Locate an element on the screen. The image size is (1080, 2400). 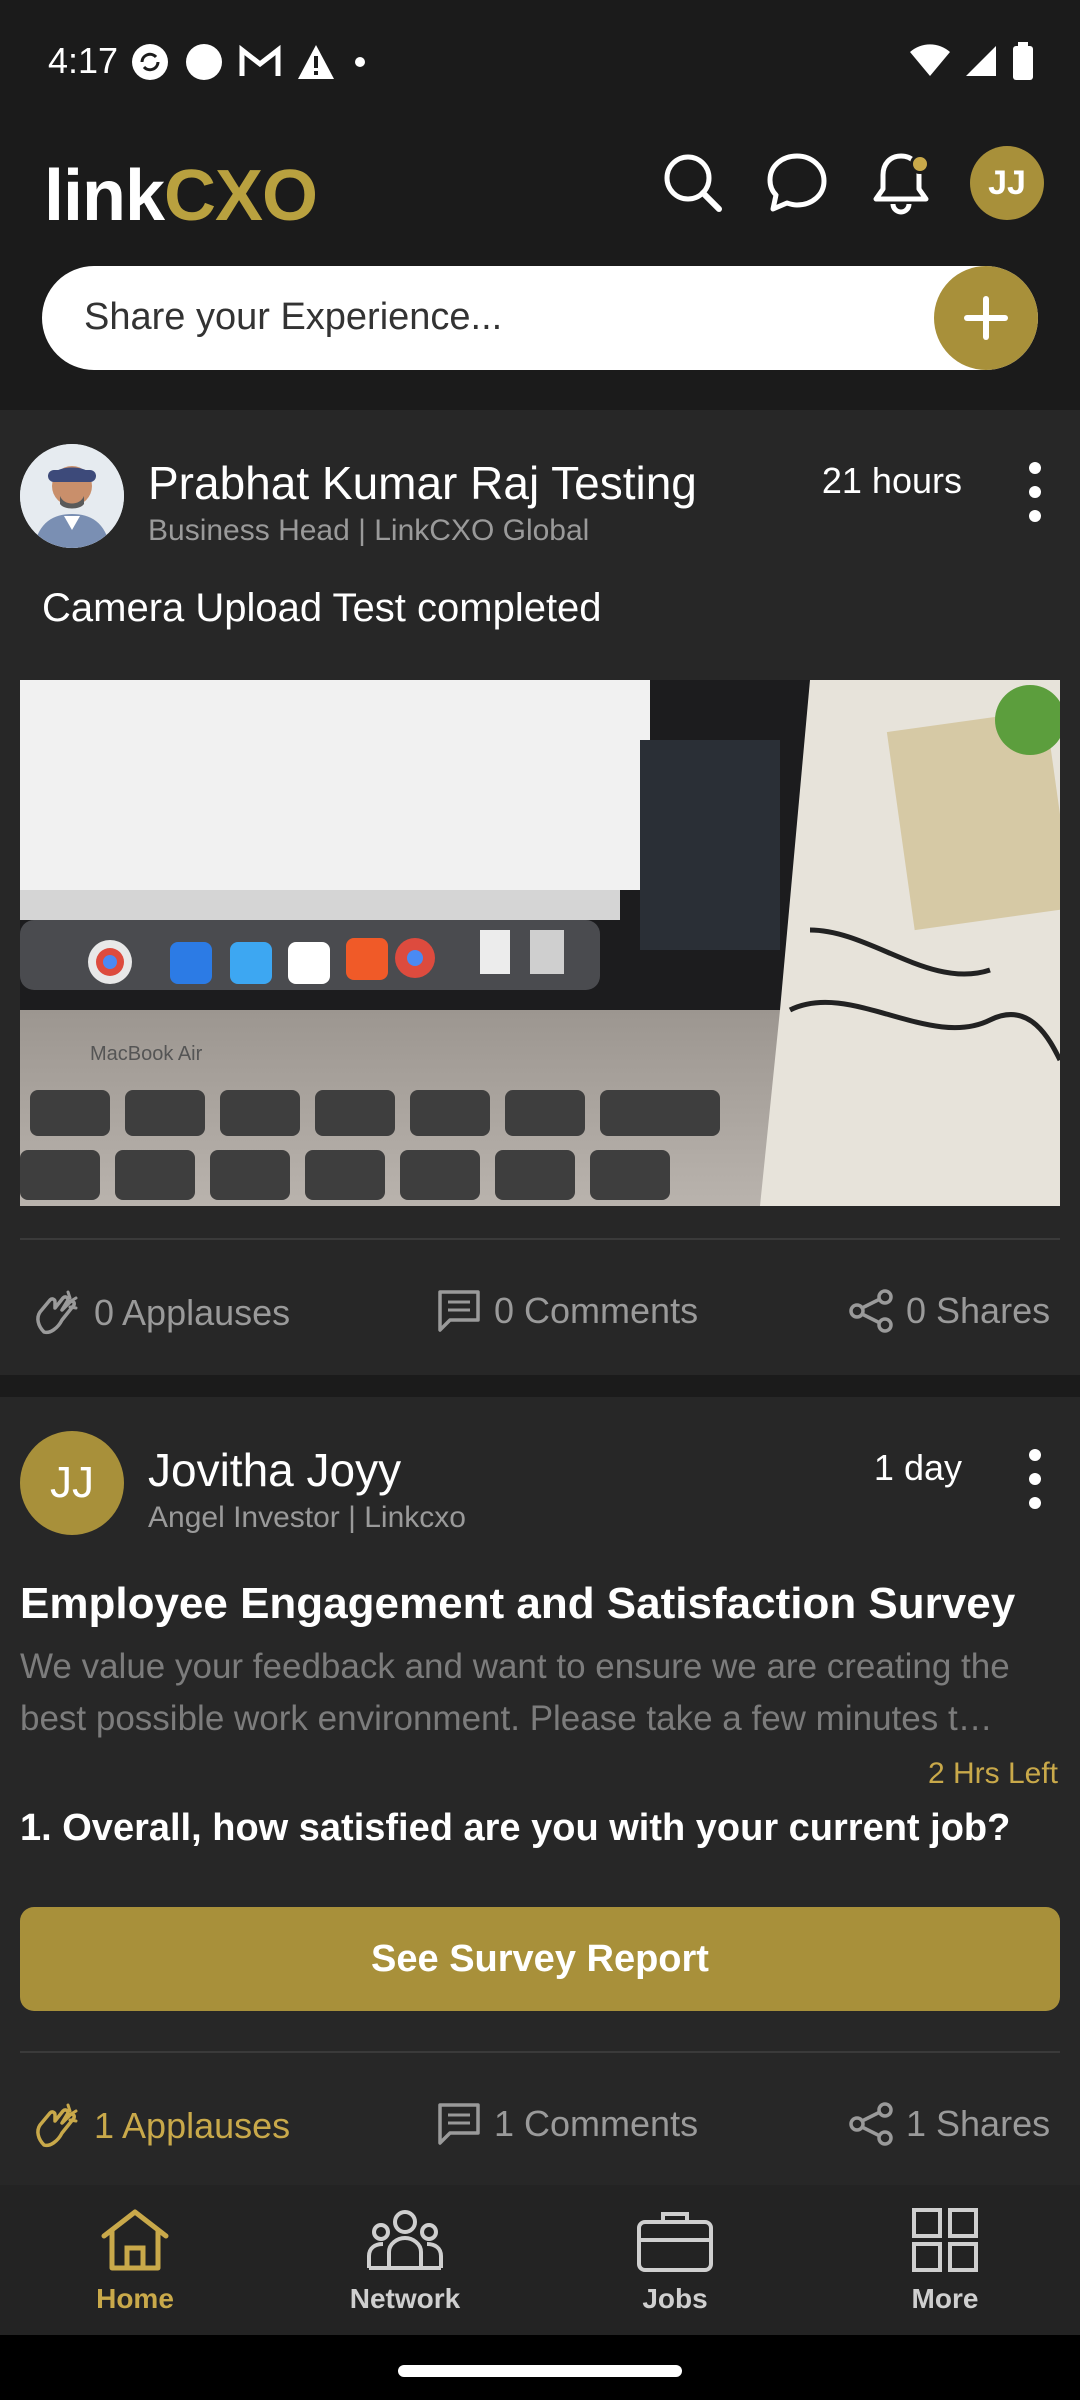
comment-button: 1 Comments is located at coordinates (567, 2124).